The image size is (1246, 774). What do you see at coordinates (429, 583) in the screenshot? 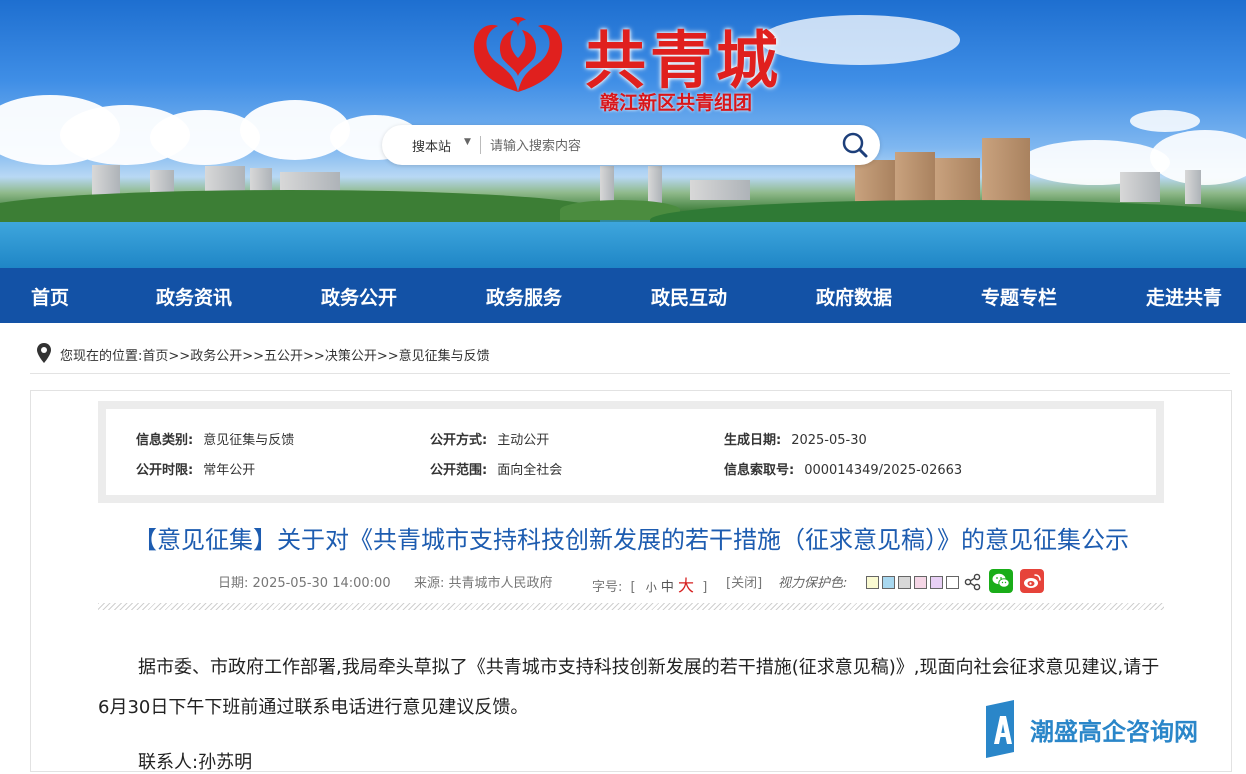
I see `article-source-label: 来源:` at bounding box center [429, 583].